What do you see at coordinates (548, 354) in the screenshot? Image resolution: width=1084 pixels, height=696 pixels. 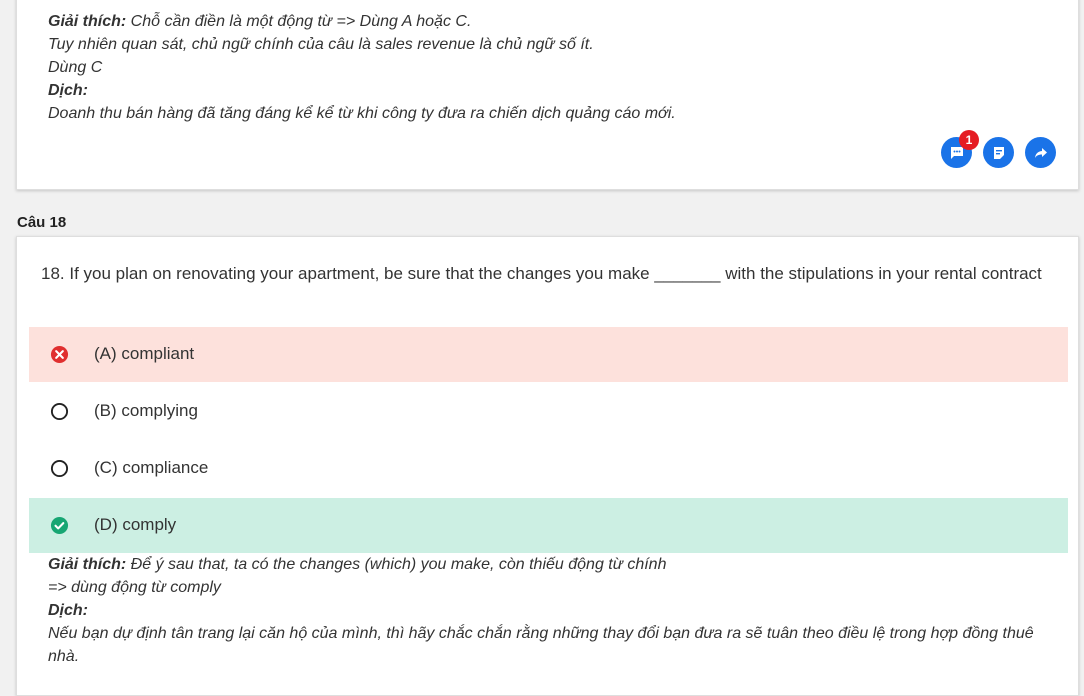 I see `option-a: (A) compliant` at bounding box center [548, 354].